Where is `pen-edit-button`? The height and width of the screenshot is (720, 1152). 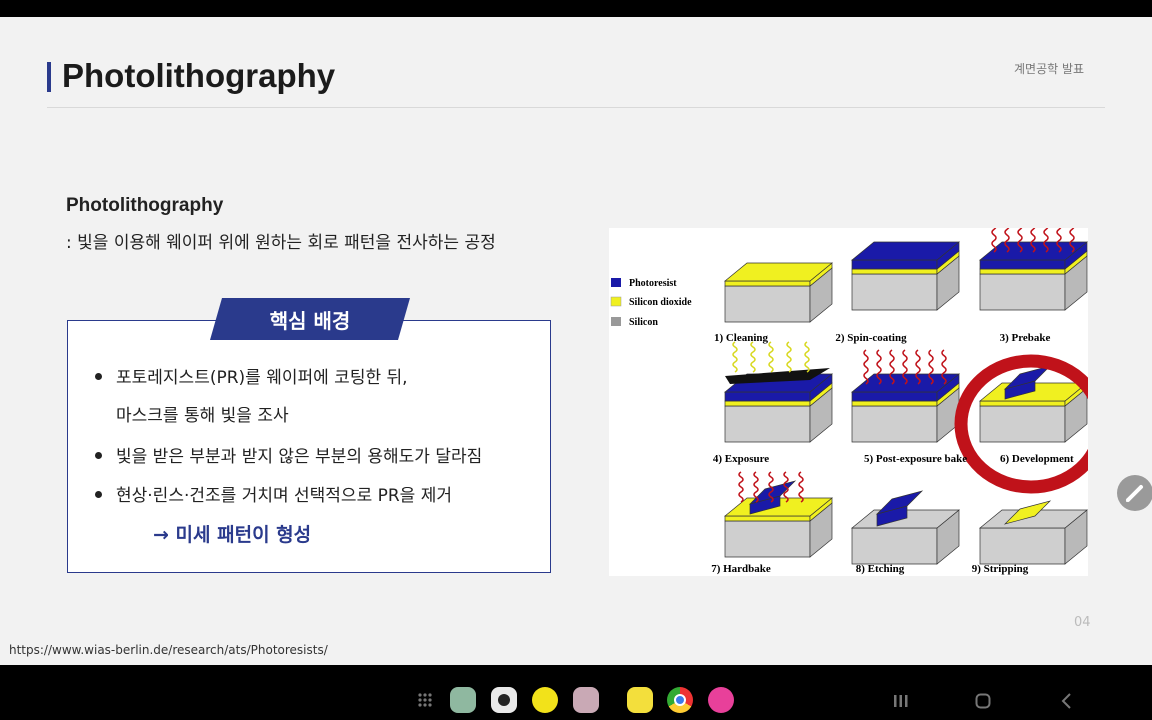
pen-edit-button is located at coordinates (1134, 493).